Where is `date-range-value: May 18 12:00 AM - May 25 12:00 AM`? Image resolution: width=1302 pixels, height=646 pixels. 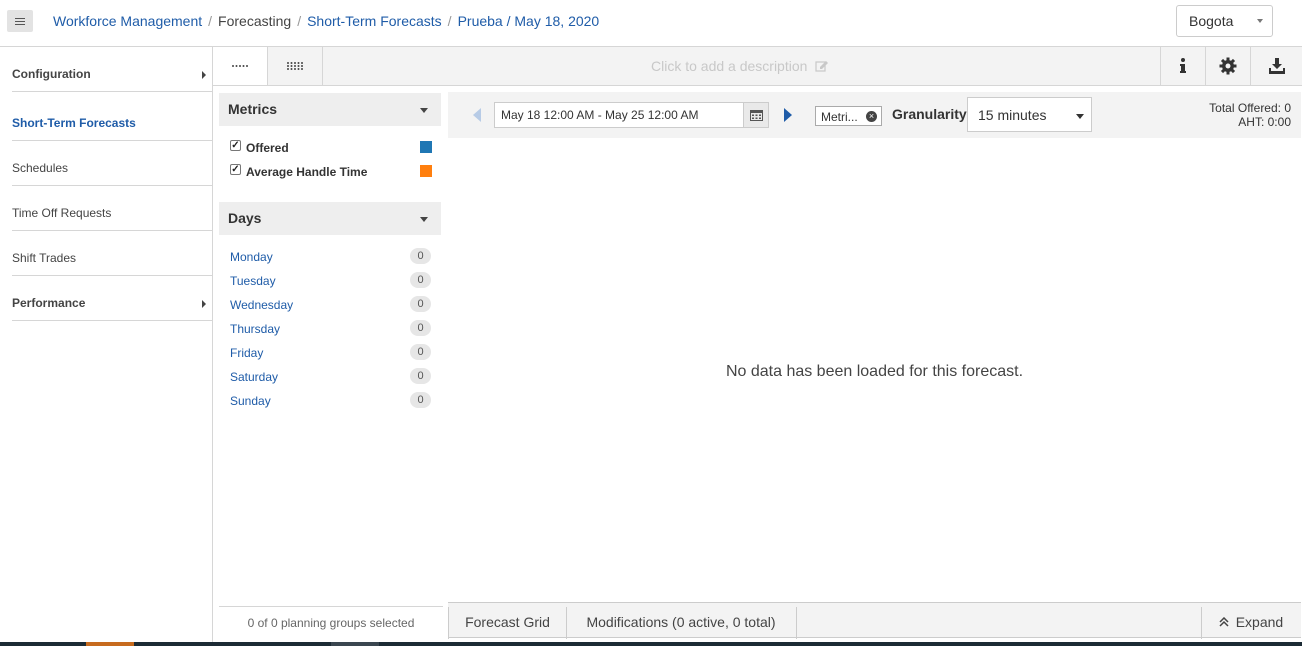 date-range-value: May 18 12:00 AM - May 25 12:00 AM is located at coordinates (600, 115).